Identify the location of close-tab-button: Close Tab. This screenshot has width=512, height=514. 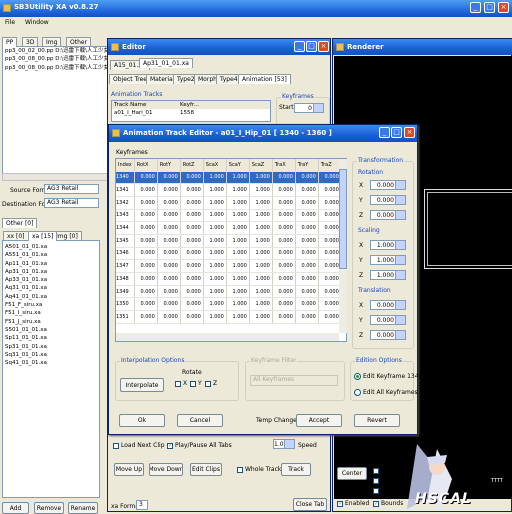
(310, 504).